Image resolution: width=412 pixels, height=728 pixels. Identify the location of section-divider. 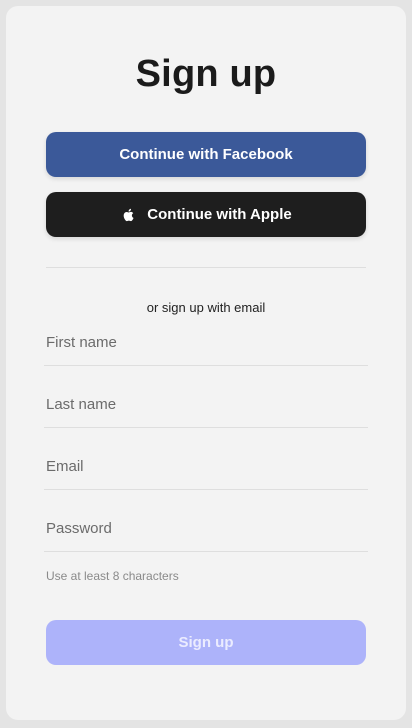
(206, 267).